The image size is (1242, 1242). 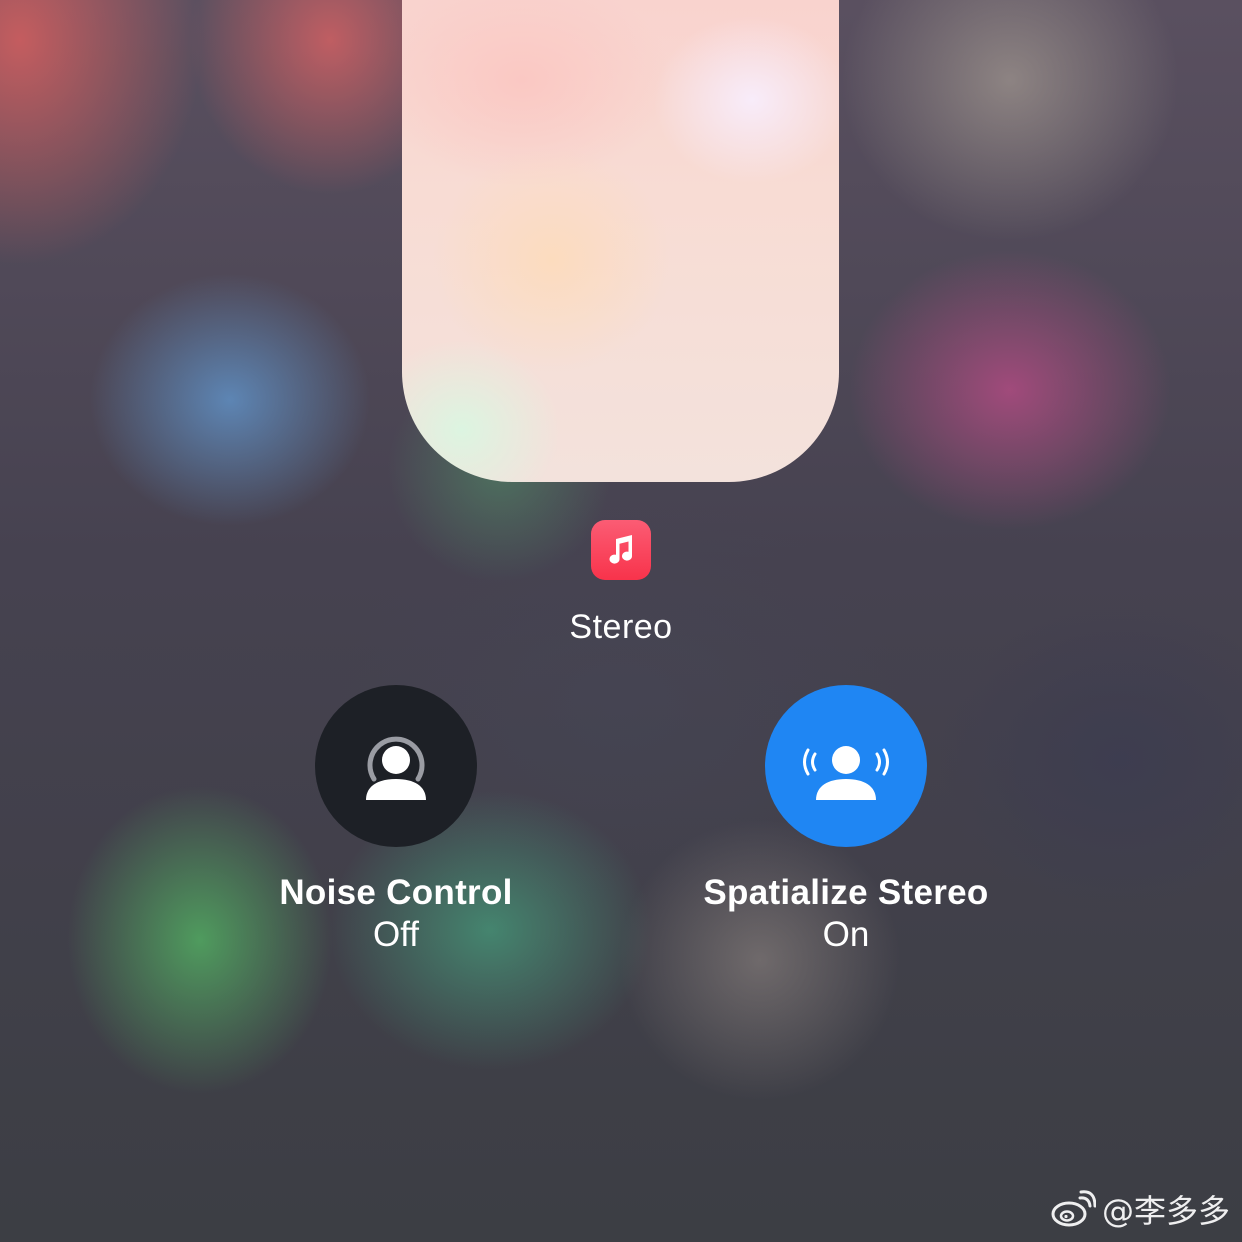 What do you see at coordinates (846, 892) in the screenshot?
I see `spatialize-stereo-title: Spatialize Stereo` at bounding box center [846, 892].